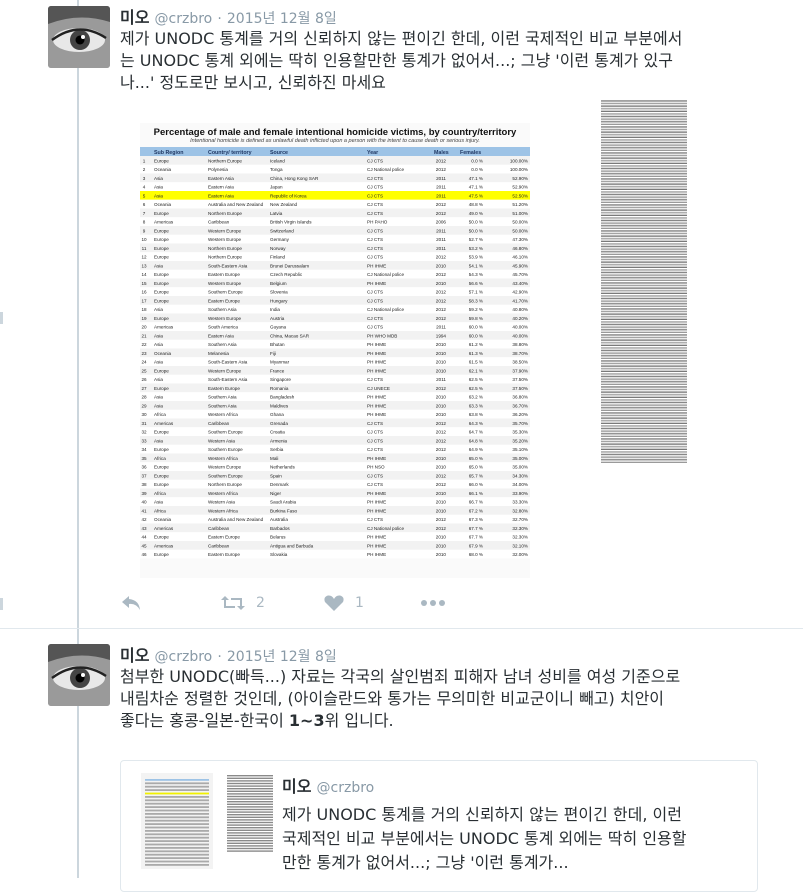  What do you see at coordinates (144, 283) in the screenshot?
I see `table-cell: 15` at bounding box center [144, 283].